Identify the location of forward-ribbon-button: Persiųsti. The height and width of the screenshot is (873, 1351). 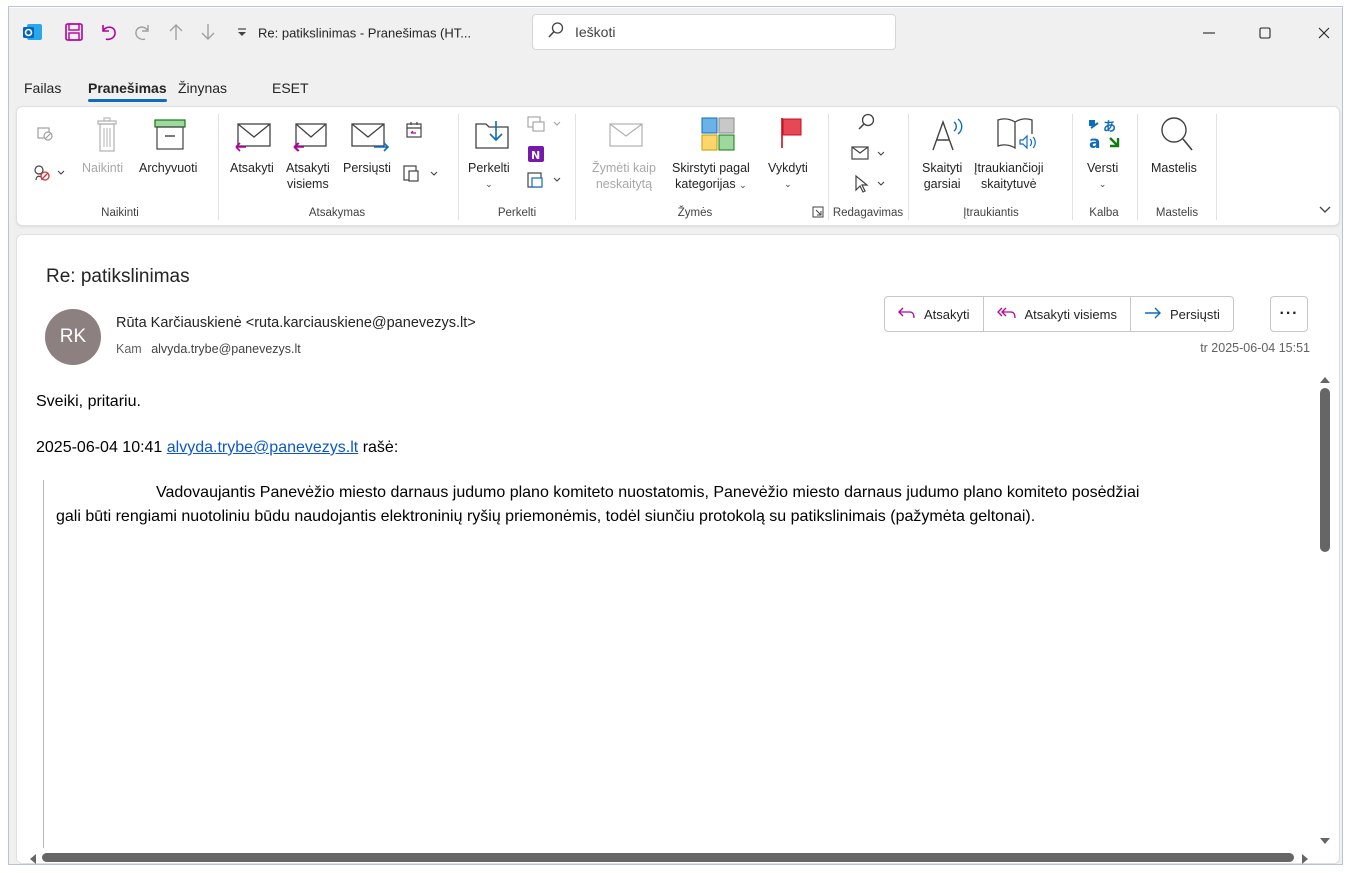
(367, 168).